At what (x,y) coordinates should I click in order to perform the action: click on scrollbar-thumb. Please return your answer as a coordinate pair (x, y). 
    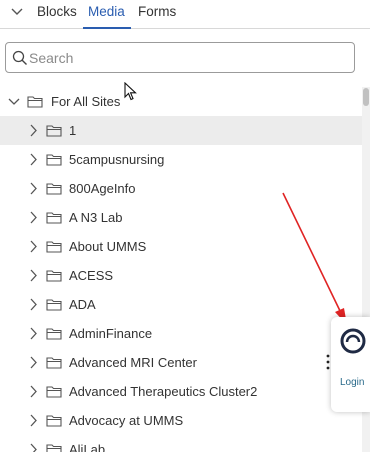
    Looking at the image, I should click on (366, 97).